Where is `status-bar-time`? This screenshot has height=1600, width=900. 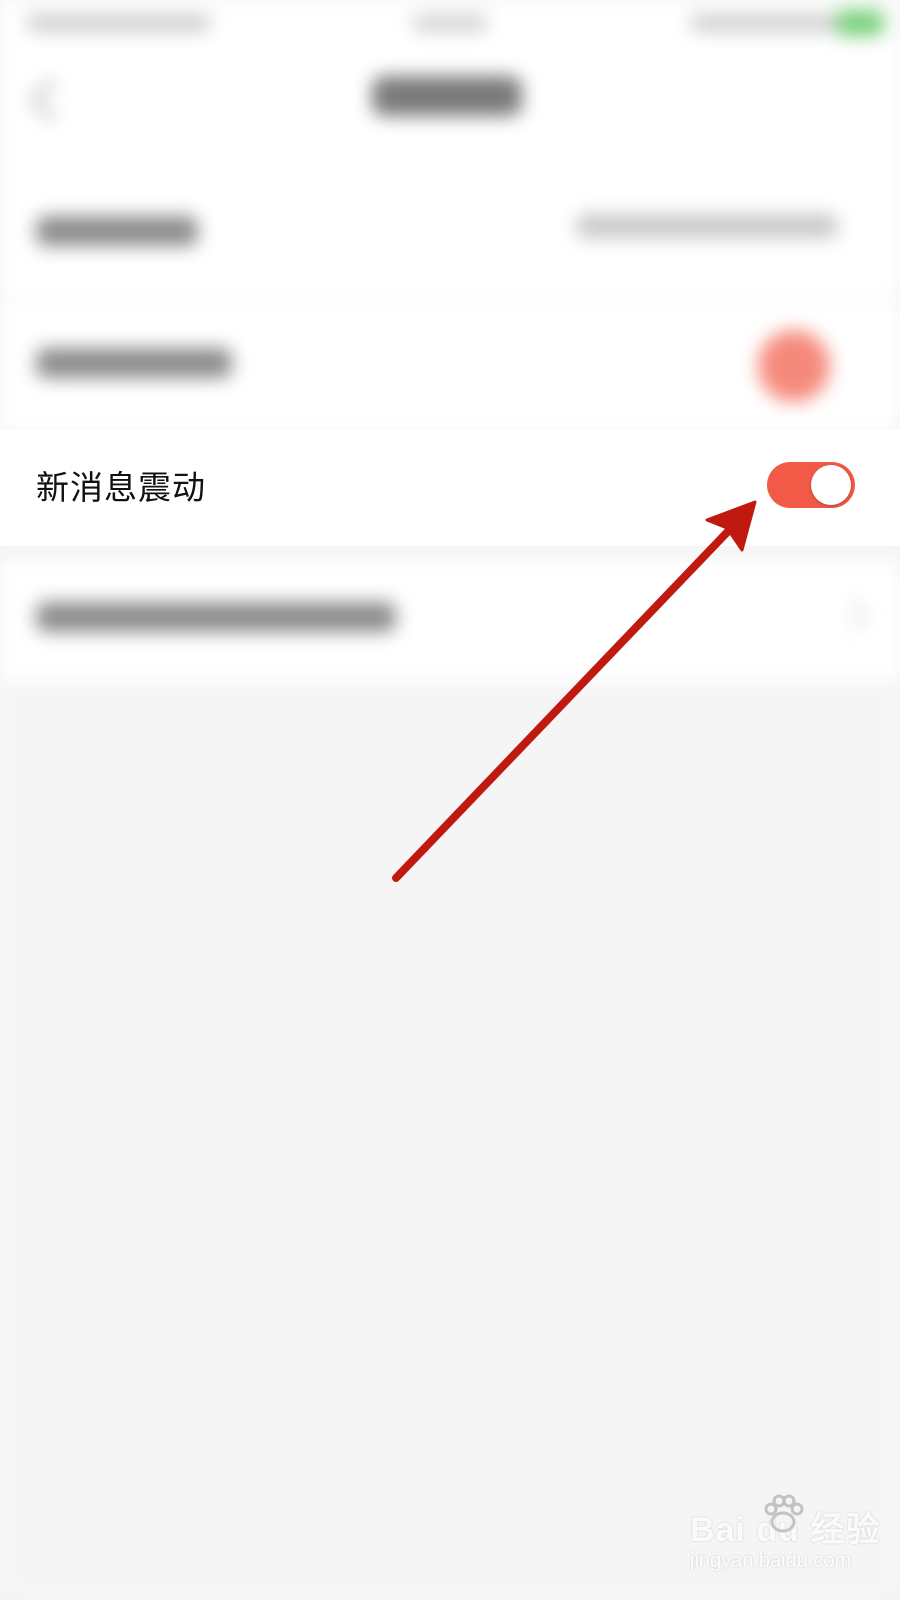
status-bar-time is located at coordinates (450, 23).